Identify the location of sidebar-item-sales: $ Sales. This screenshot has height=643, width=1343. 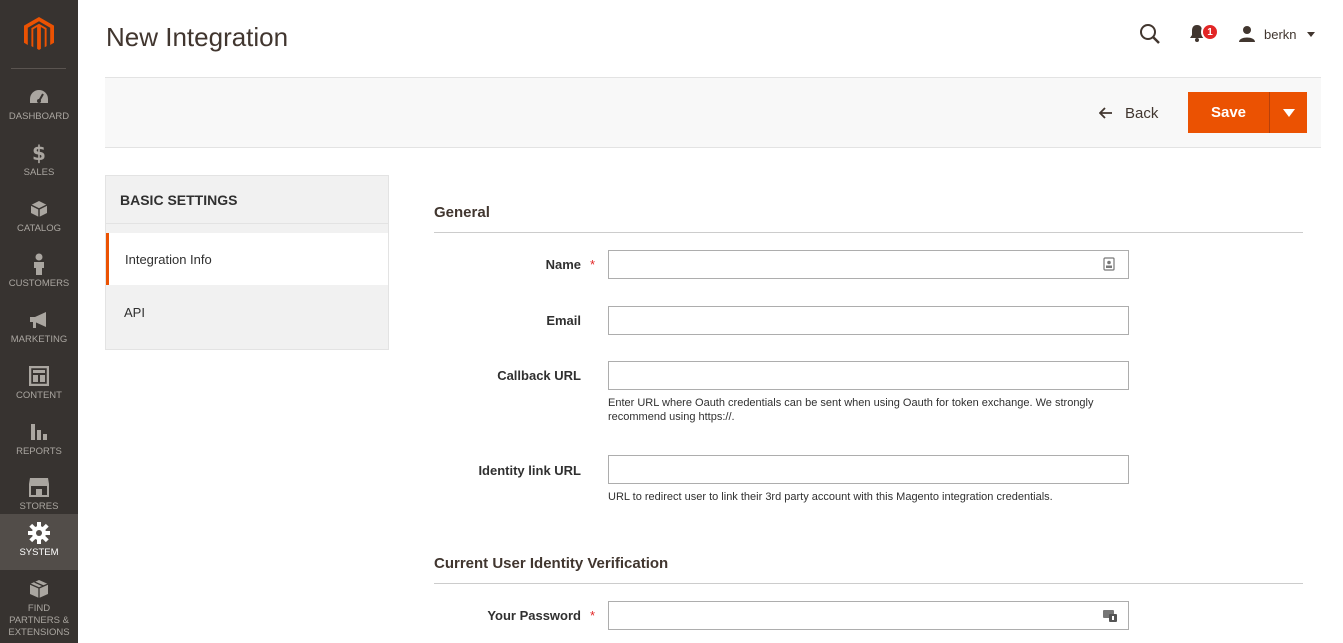
(39, 162).